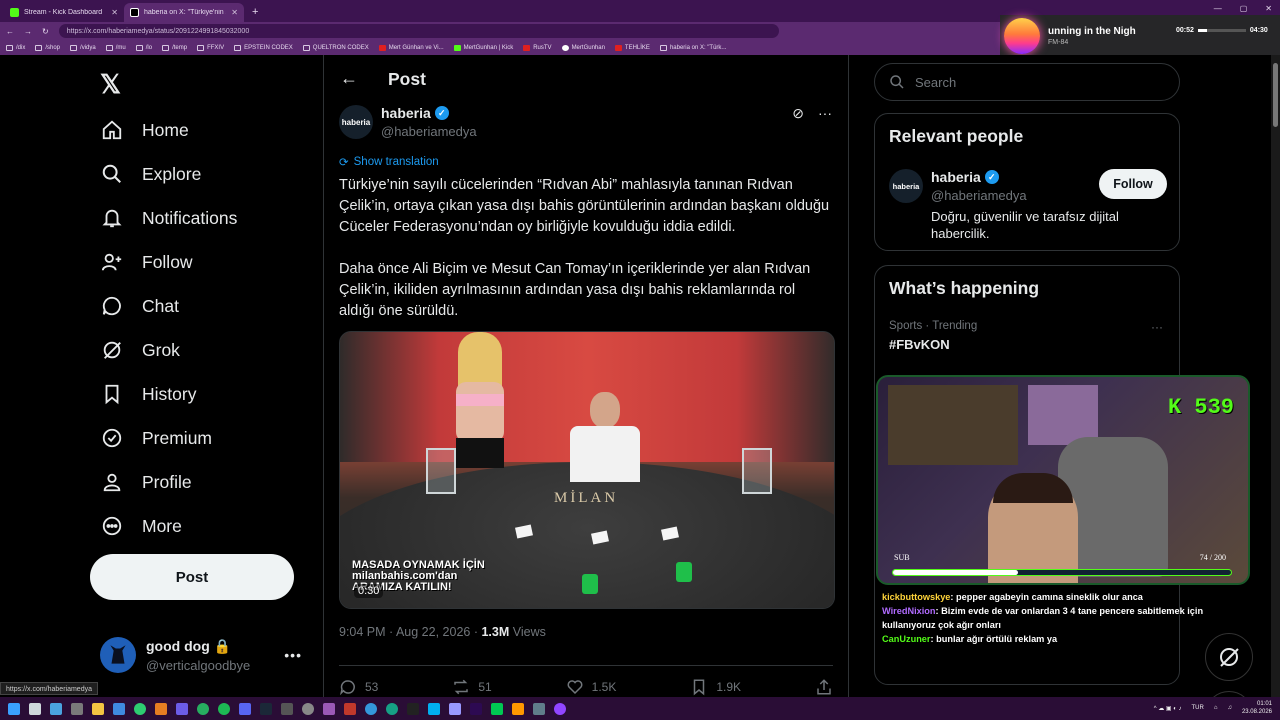  I want to click on volume-icon: ♫, so click(1229, 708).